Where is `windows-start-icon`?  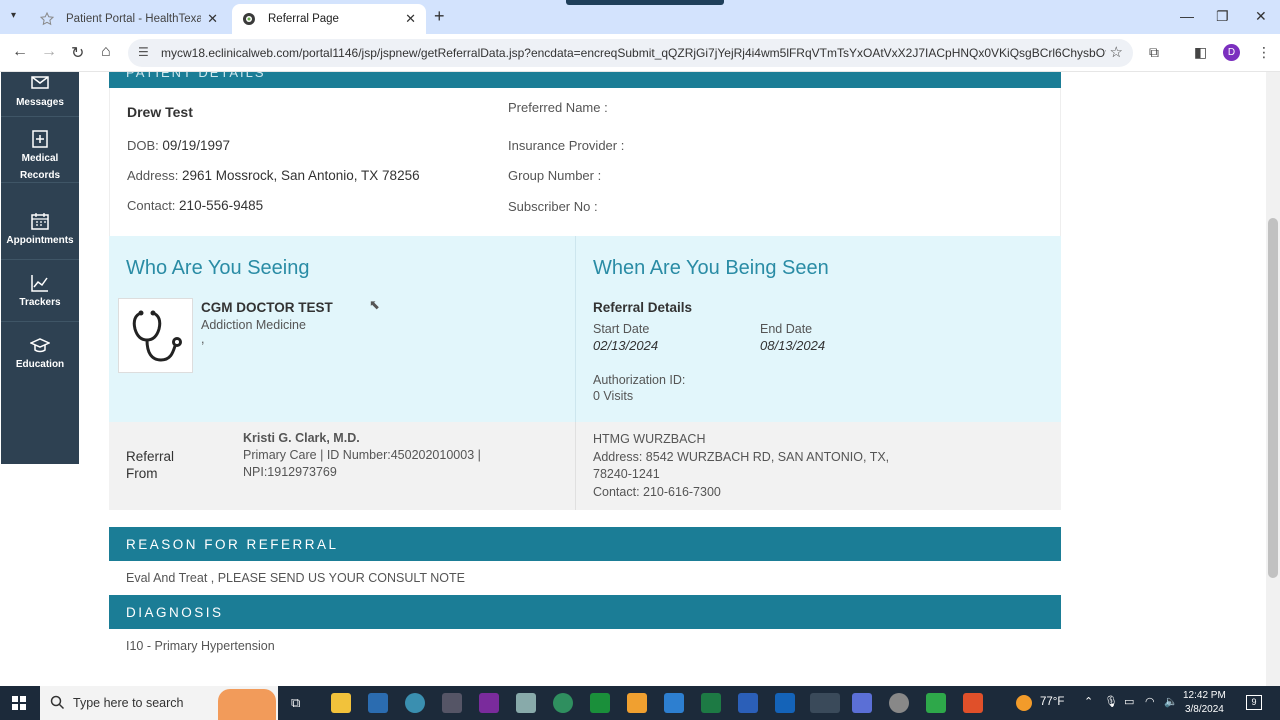
windows-start-icon is located at coordinates (19, 703).